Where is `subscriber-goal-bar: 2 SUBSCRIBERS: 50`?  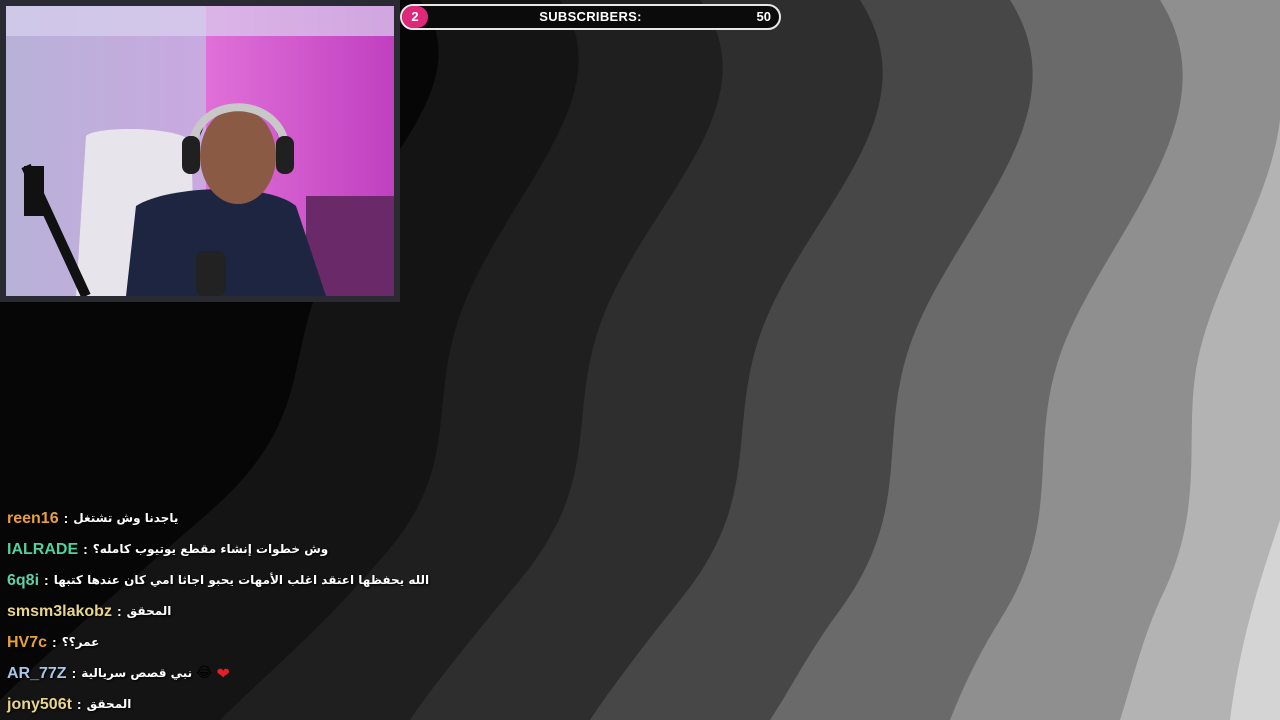 subscriber-goal-bar: 2 SUBSCRIBERS: 50 is located at coordinates (590, 17).